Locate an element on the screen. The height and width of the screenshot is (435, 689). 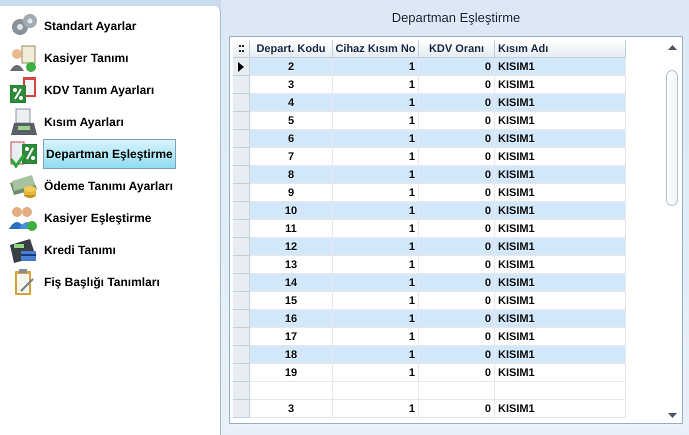
current-row-icon is located at coordinates (241, 67).